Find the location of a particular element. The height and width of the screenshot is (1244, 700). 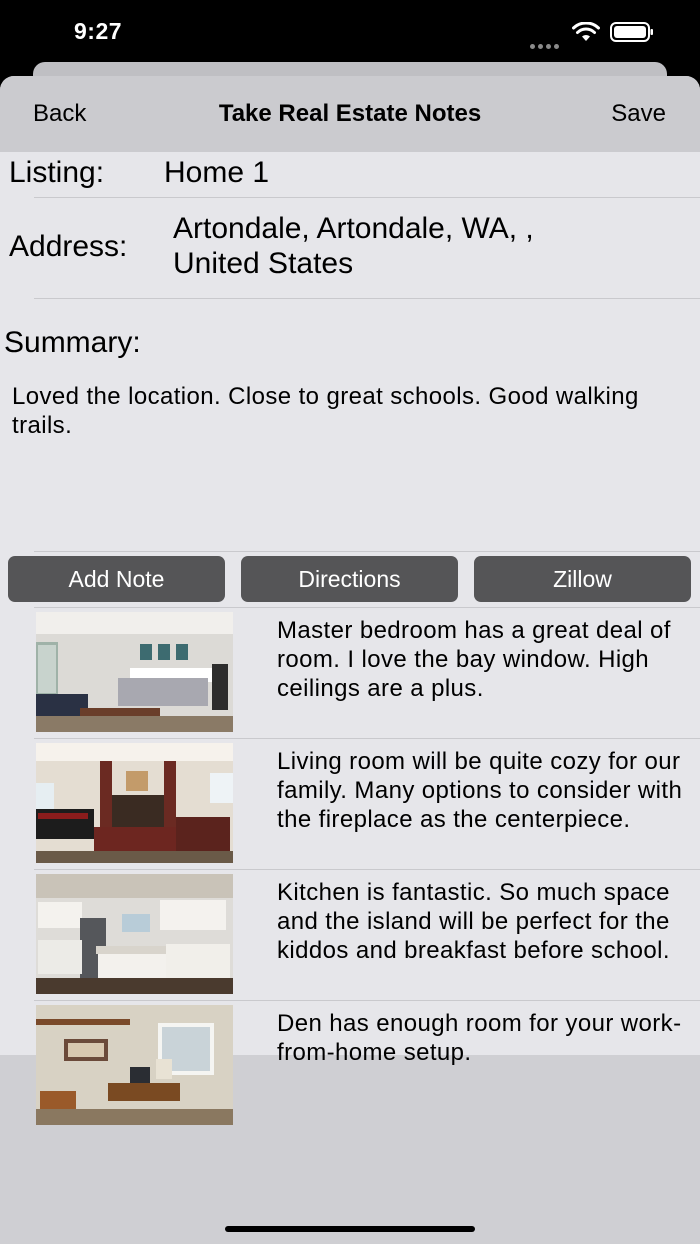

status-bar: 9:27 is located at coordinates (350, 32).